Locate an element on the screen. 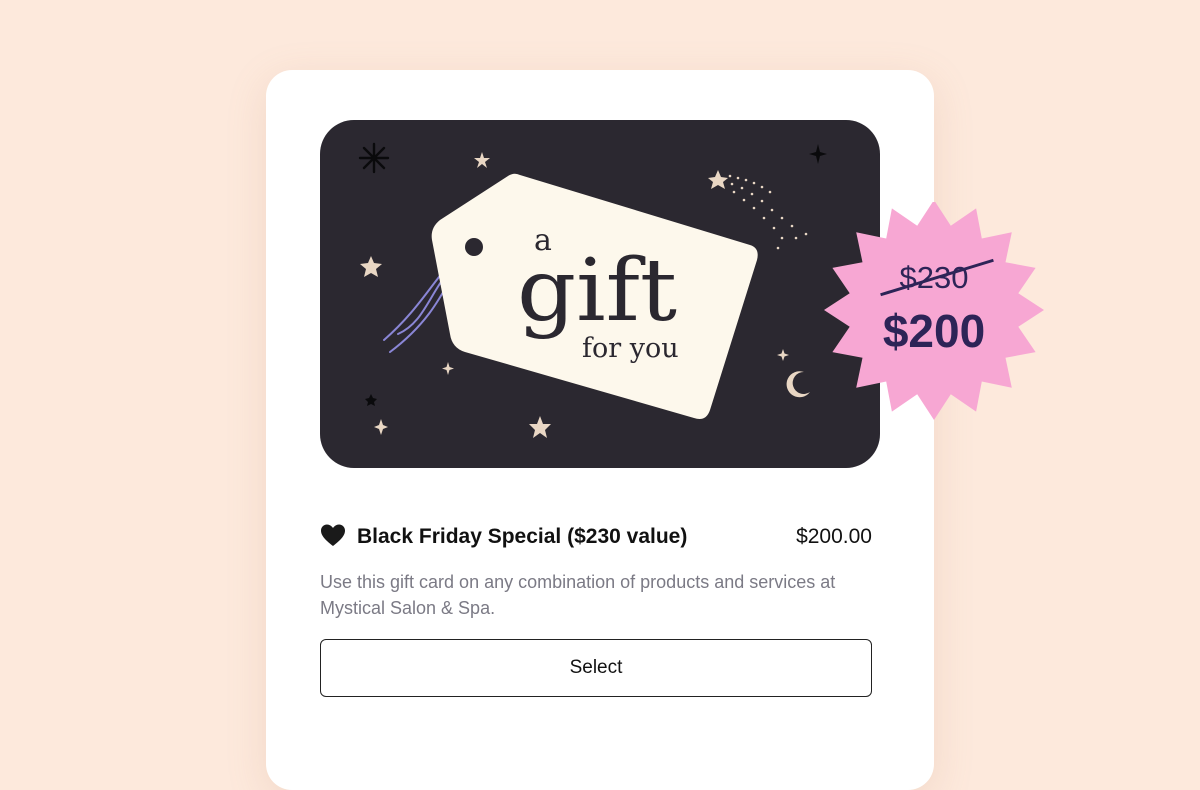  badge-new-price: $200 is located at coordinates (934, 331).